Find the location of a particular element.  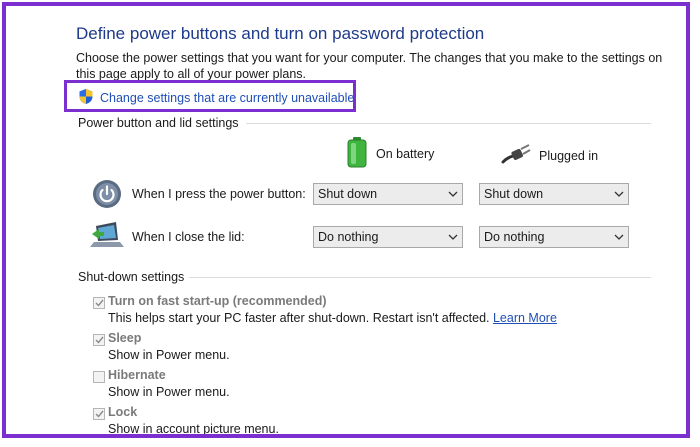

plug-icon is located at coordinates (516, 155).